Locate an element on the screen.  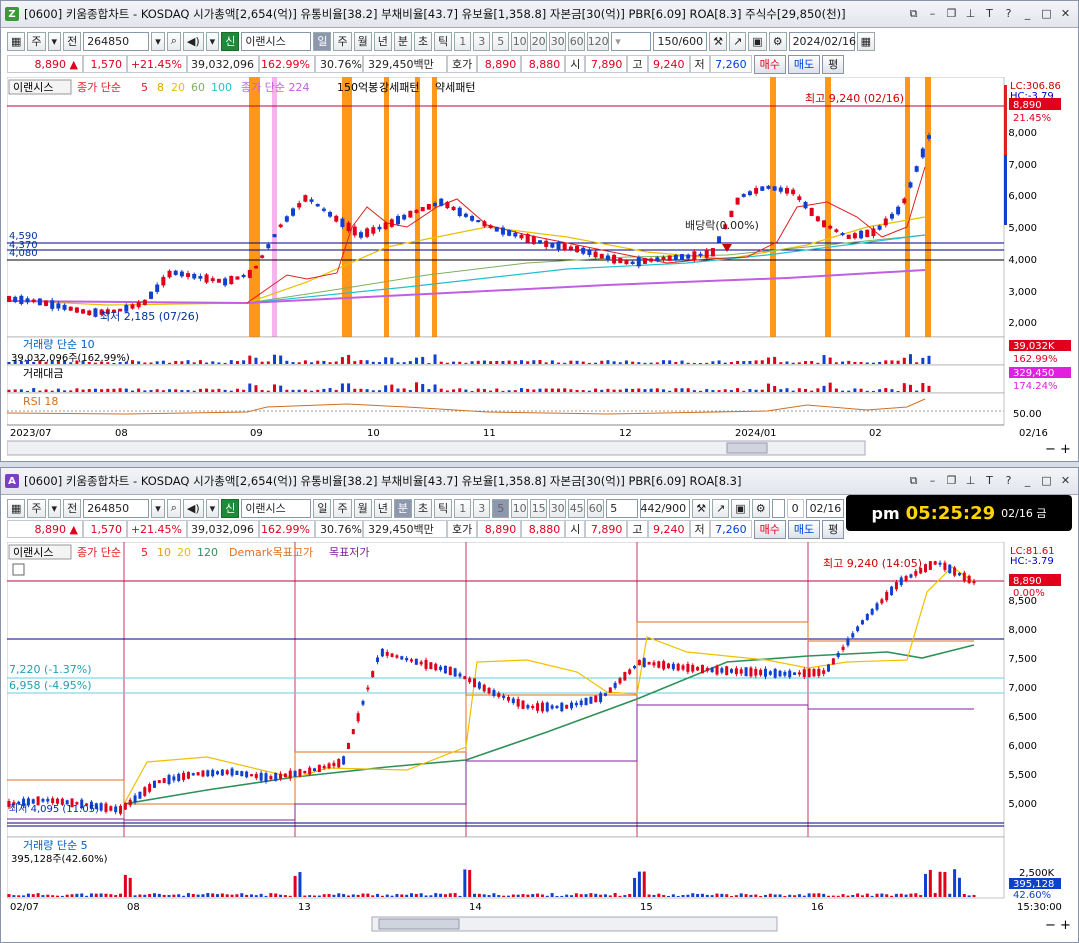
num-button: 45 is located at coordinates (577, 508).